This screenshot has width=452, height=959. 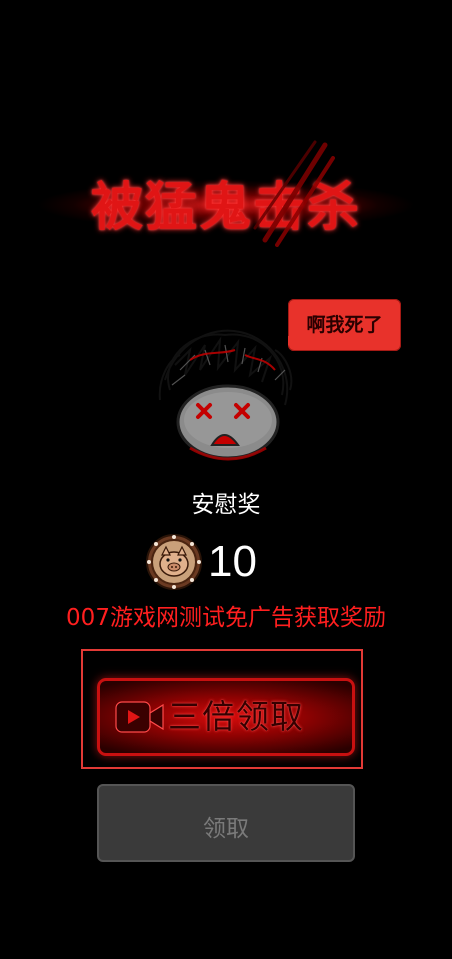 I want to click on page-title: 被猛鬼击杀, so click(x=225, y=207).